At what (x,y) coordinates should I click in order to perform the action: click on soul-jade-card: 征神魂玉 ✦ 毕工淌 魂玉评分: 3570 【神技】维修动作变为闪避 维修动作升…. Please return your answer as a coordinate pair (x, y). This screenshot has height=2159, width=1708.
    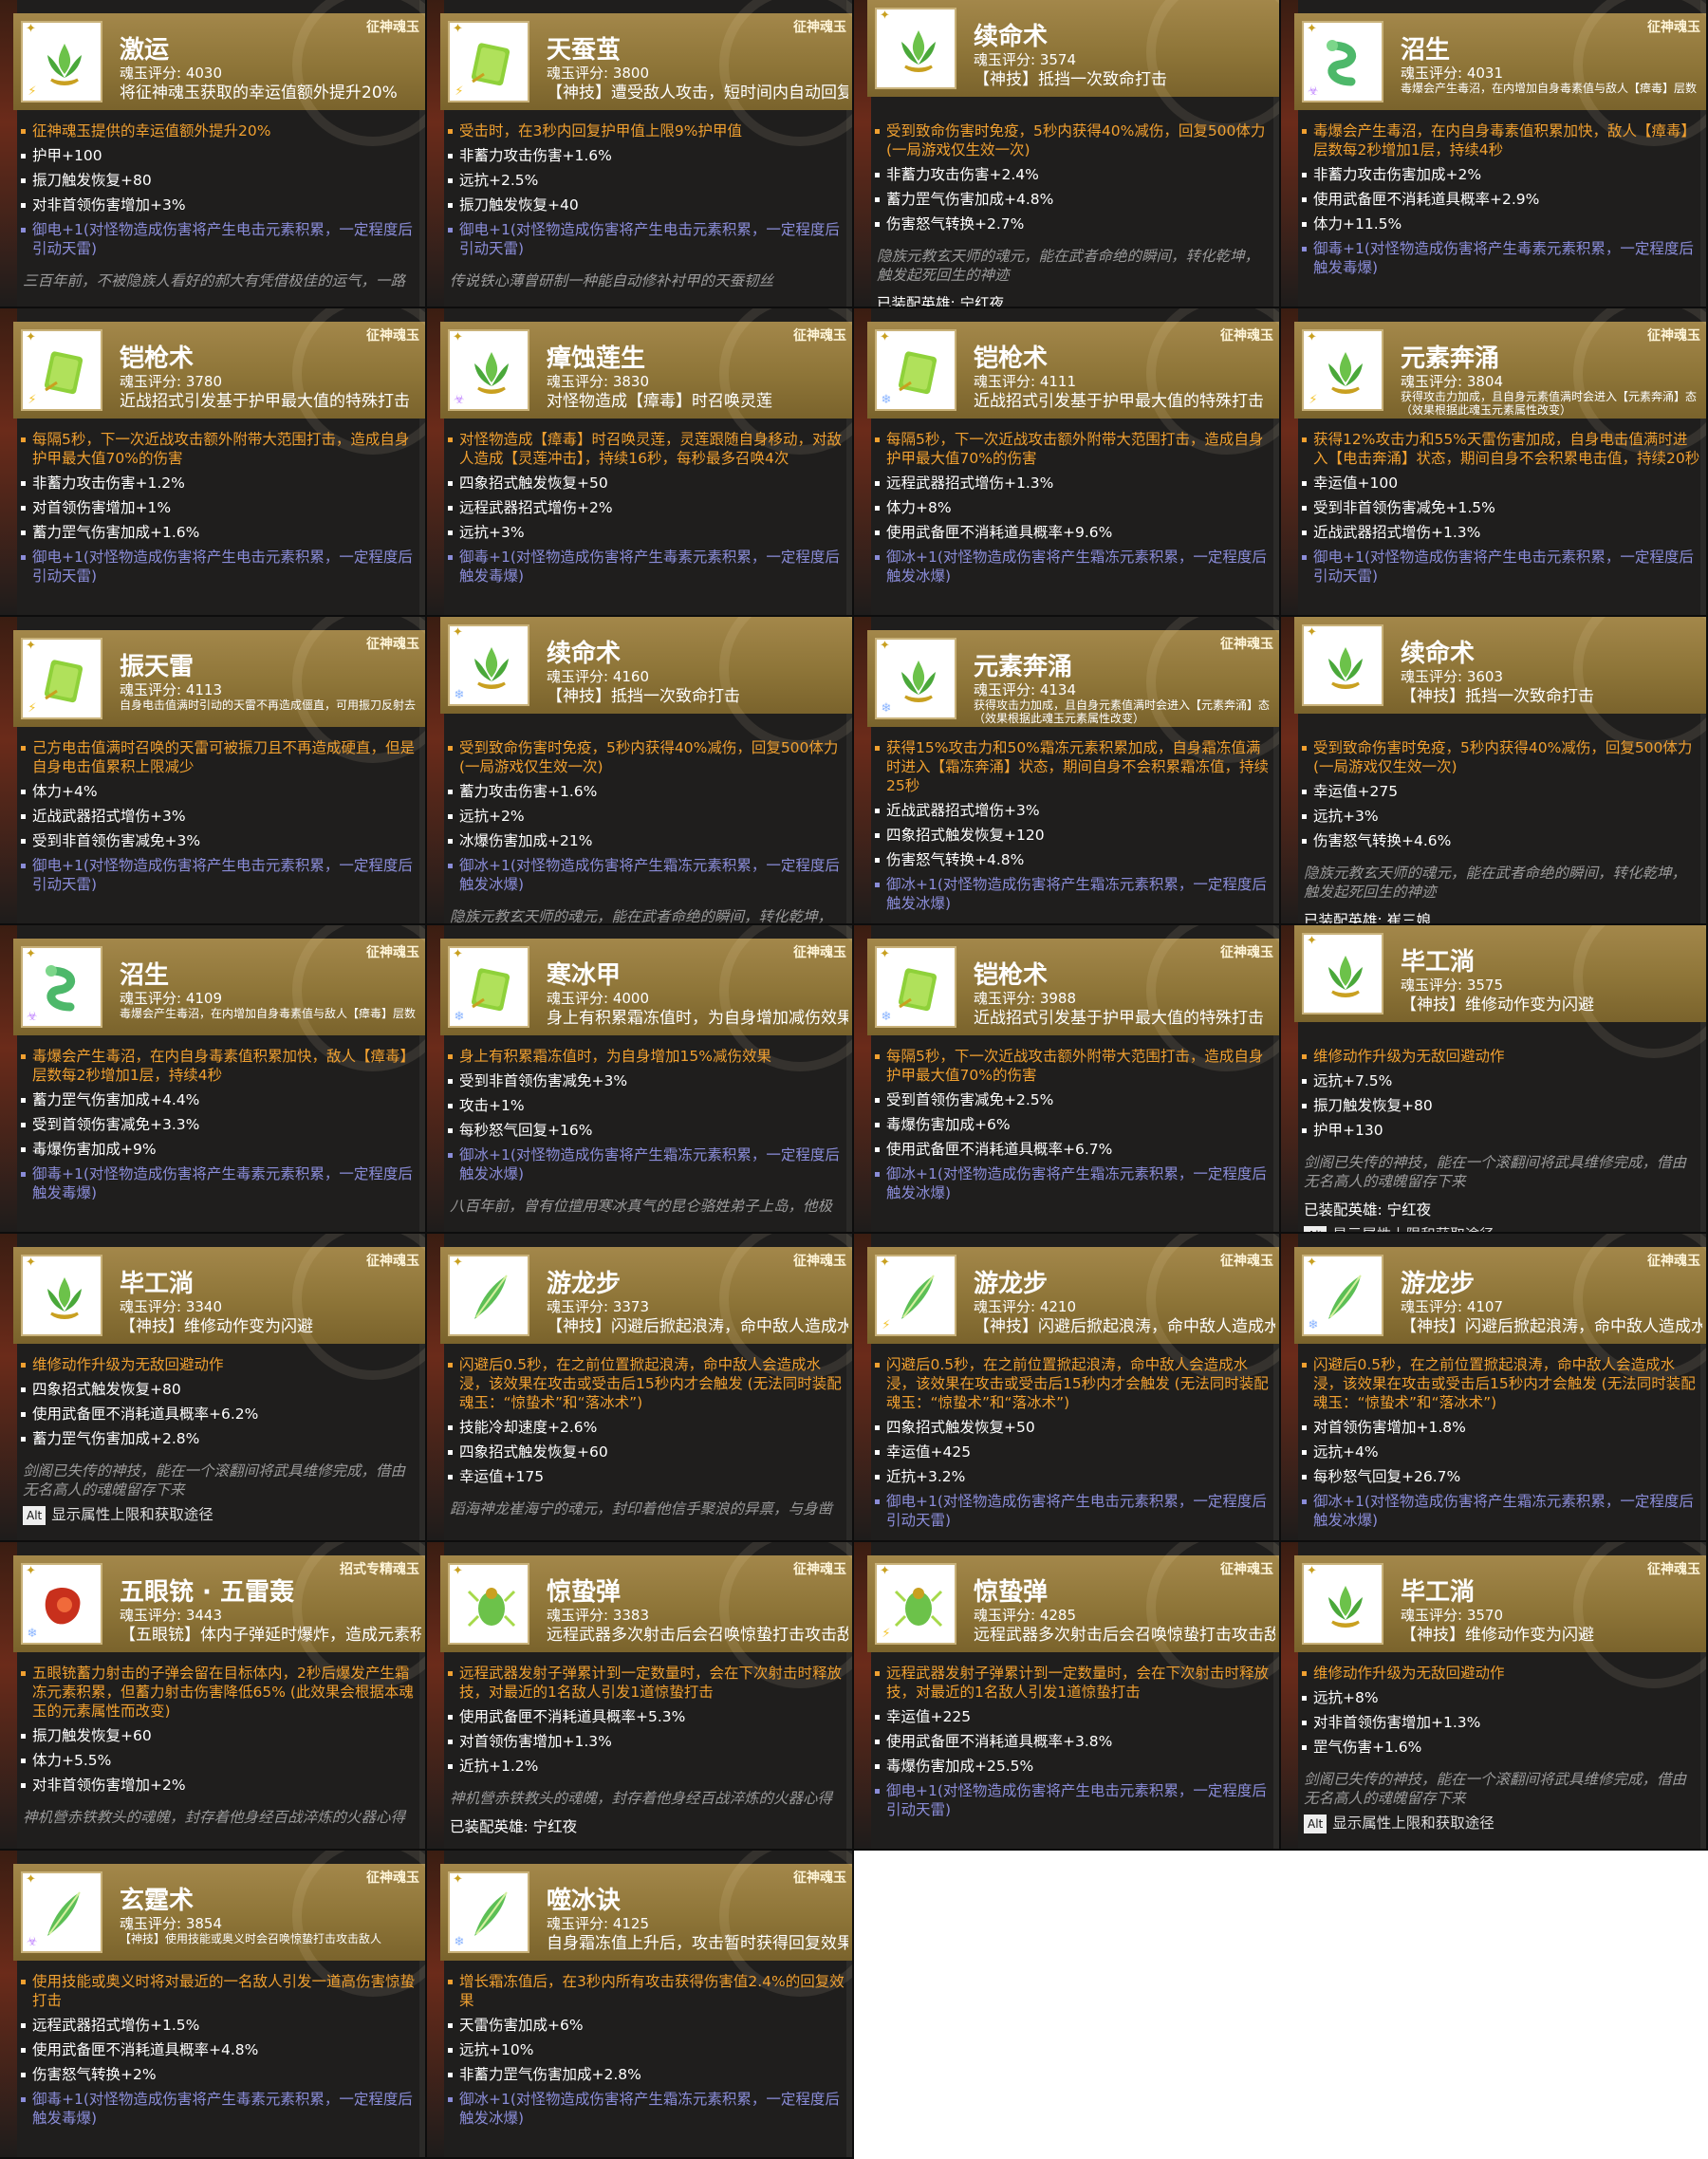
    Looking at the image, I should click on (1494, 1696).